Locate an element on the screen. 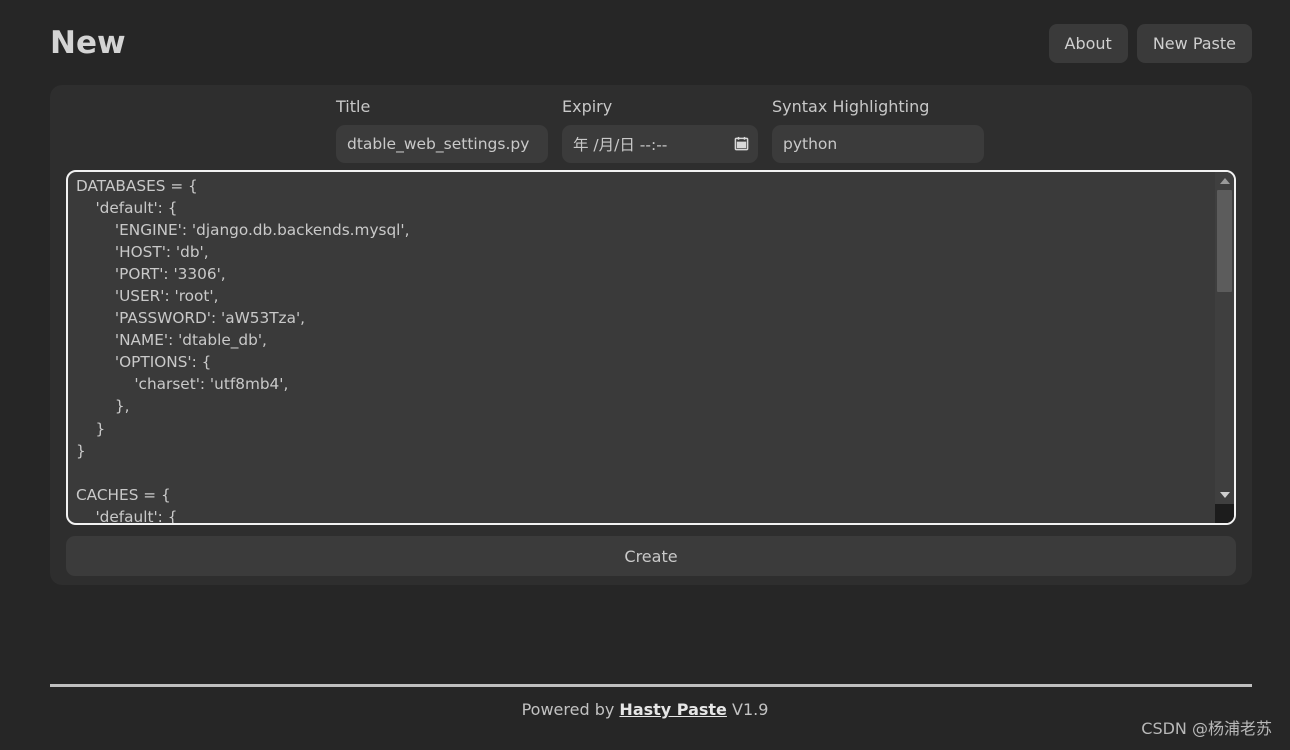 This screenshot has height=750, width=1290. page-title: New is located at coordinates (88, 42).